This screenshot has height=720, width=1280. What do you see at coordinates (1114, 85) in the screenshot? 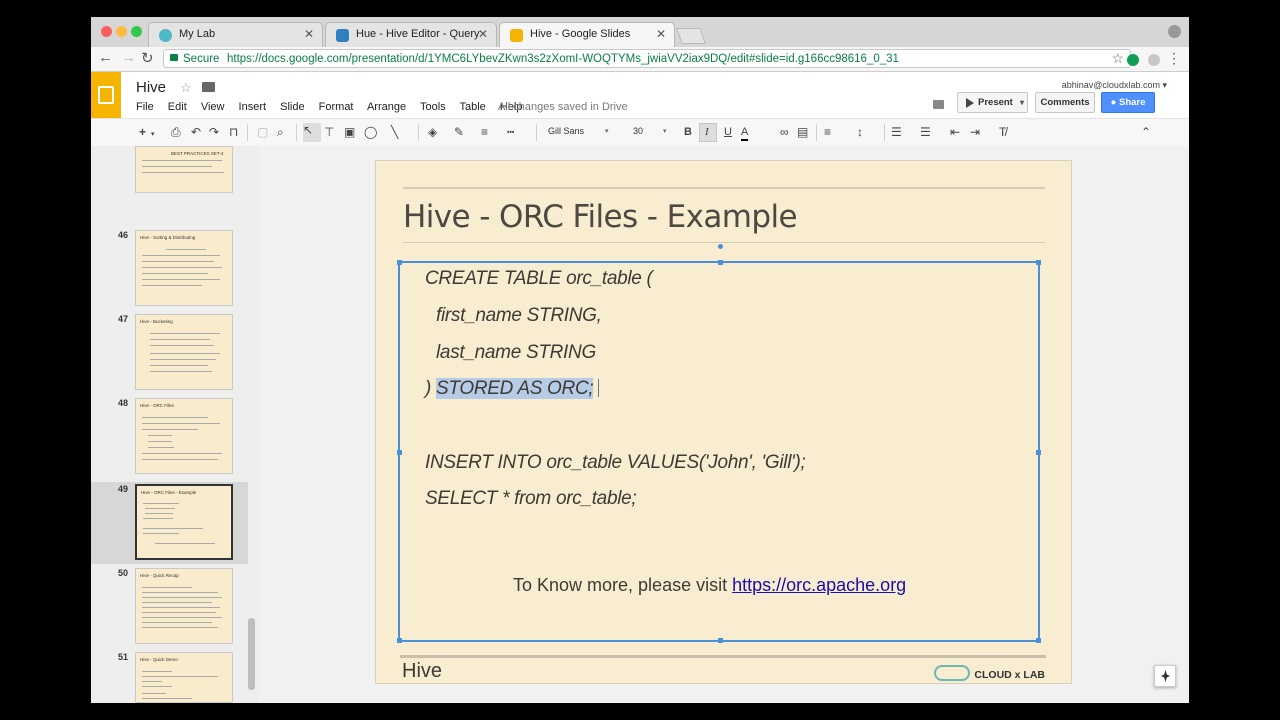
I see `account-email: abhinav@cloudxlab.com ▾` at bounding box center [1114, 85].